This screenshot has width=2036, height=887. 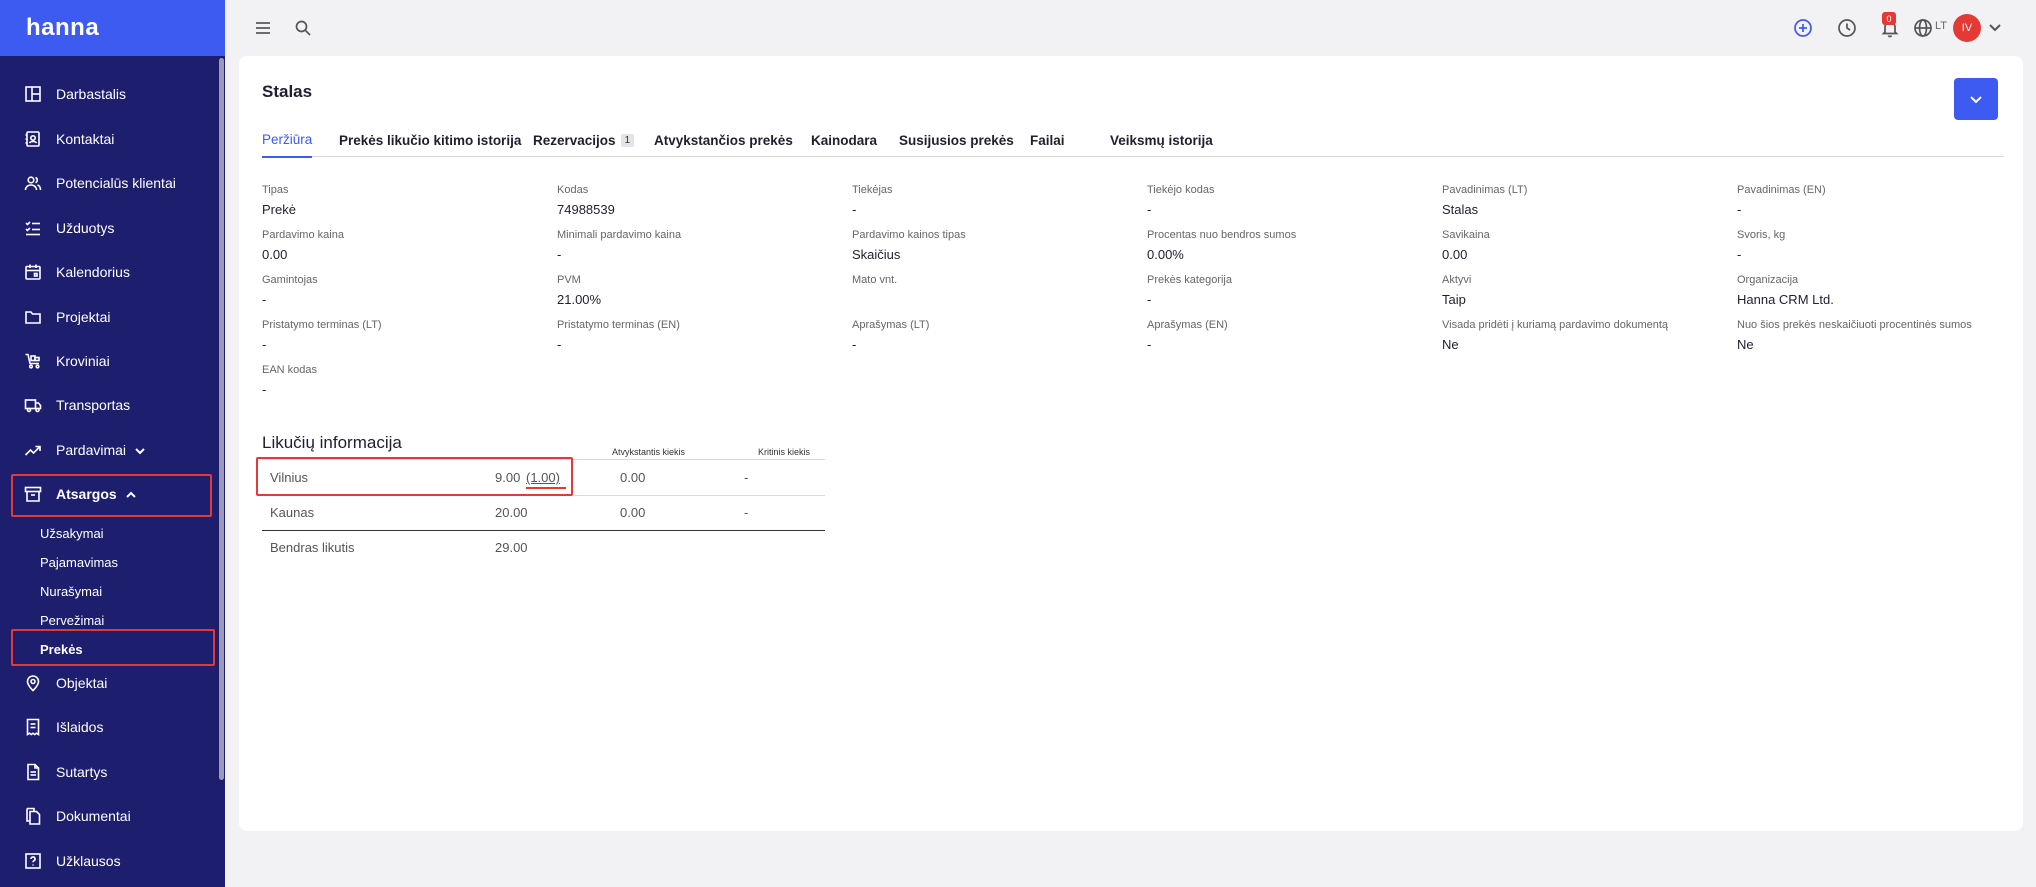 I want to click on sidebar-item-potencialus-klientai: Potencialūs klientai, so click(x=105, y=183).